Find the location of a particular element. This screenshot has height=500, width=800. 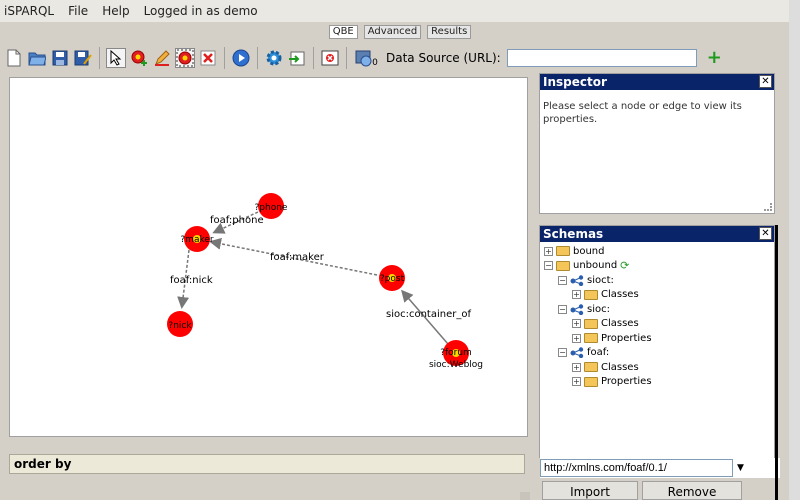

schema-uri-input is located at coordinates (636, 468).